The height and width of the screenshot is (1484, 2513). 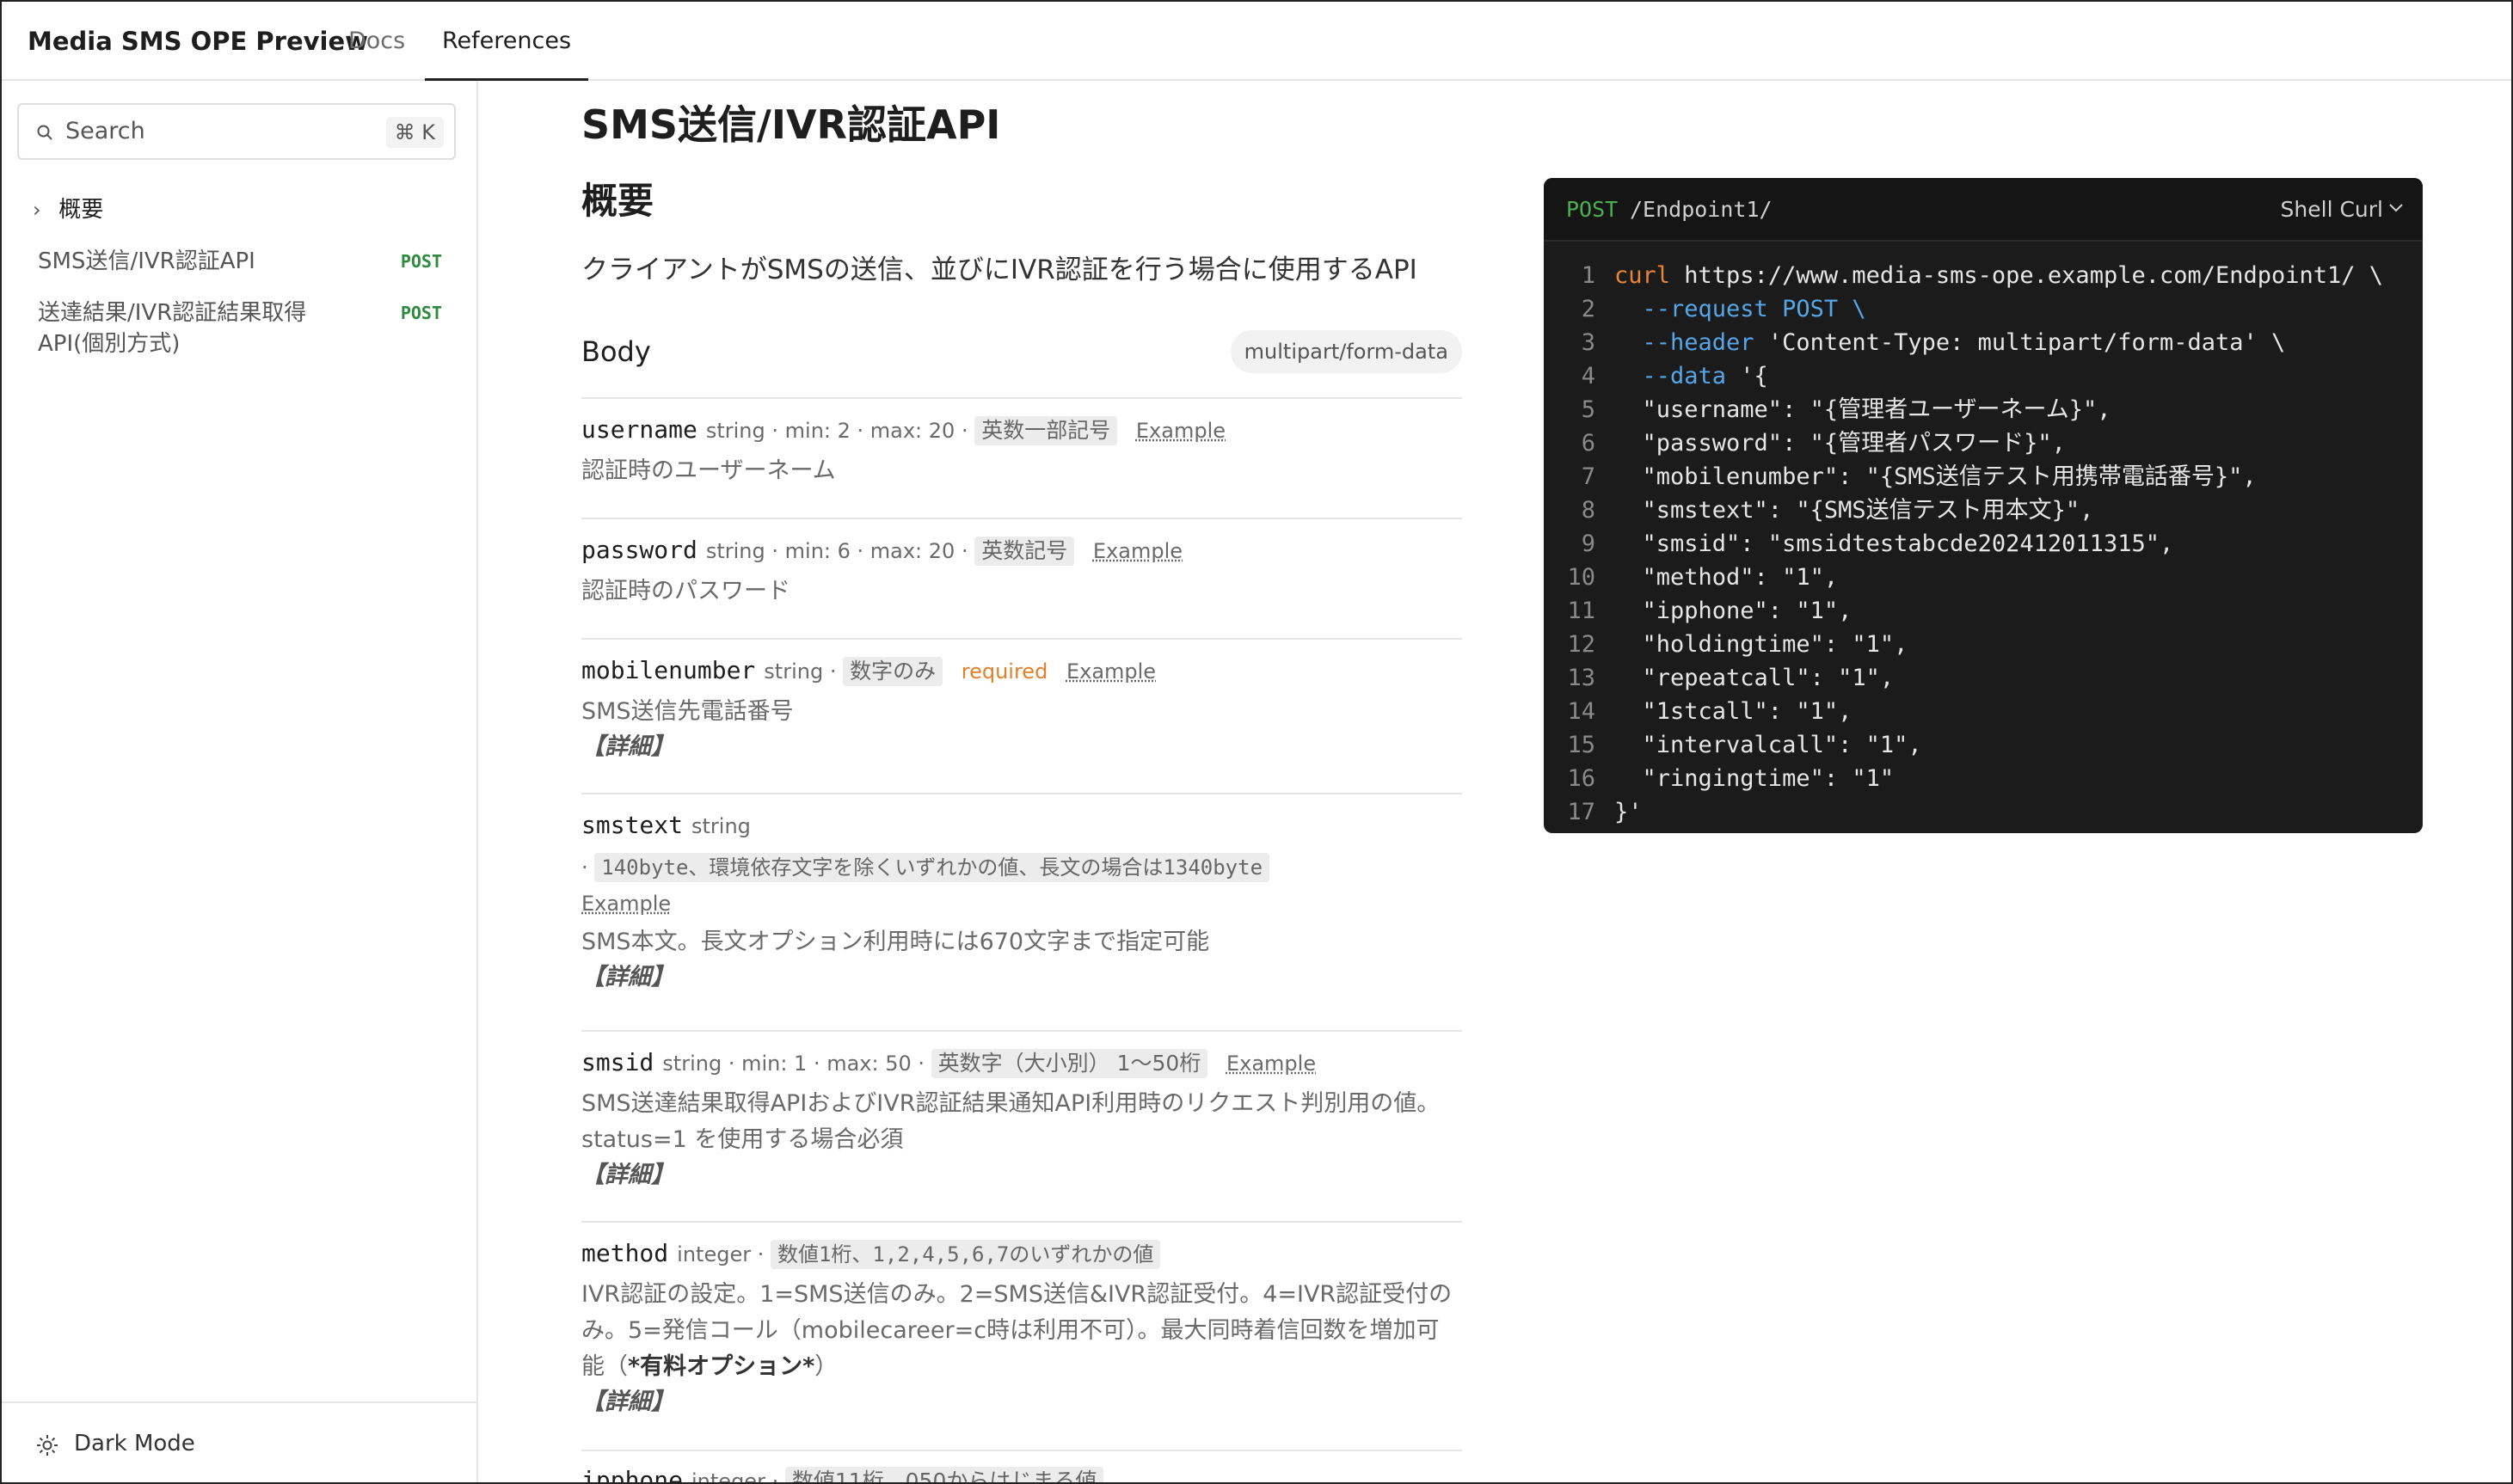 I want to click on param-name: smsid, so click(x=617, y=1062).